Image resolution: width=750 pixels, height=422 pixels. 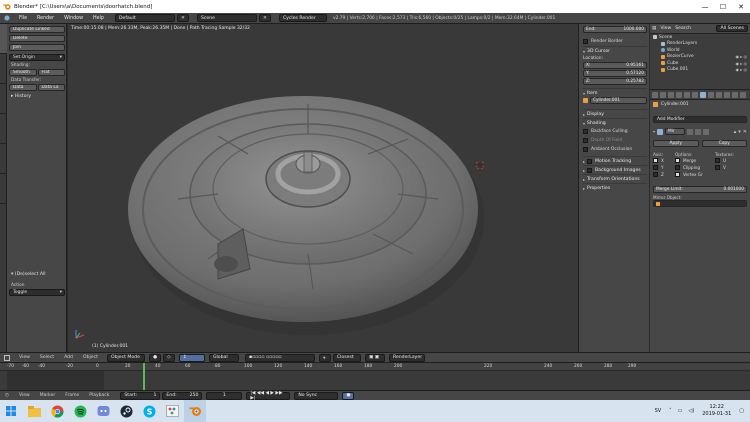 I want to click on transform-orientation-dropdown: Global, so click(x=223, y=357).